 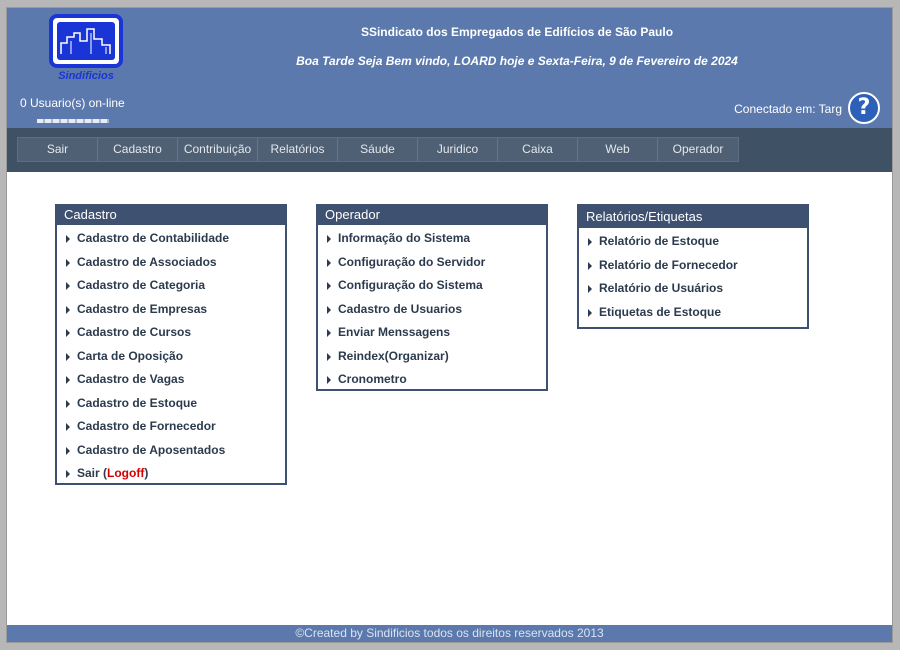 What do you see at coordinates (153, 238) in the screenshot?
I see `link-label: Cadastro de Contabilidade` at bounding box center [153, 238].